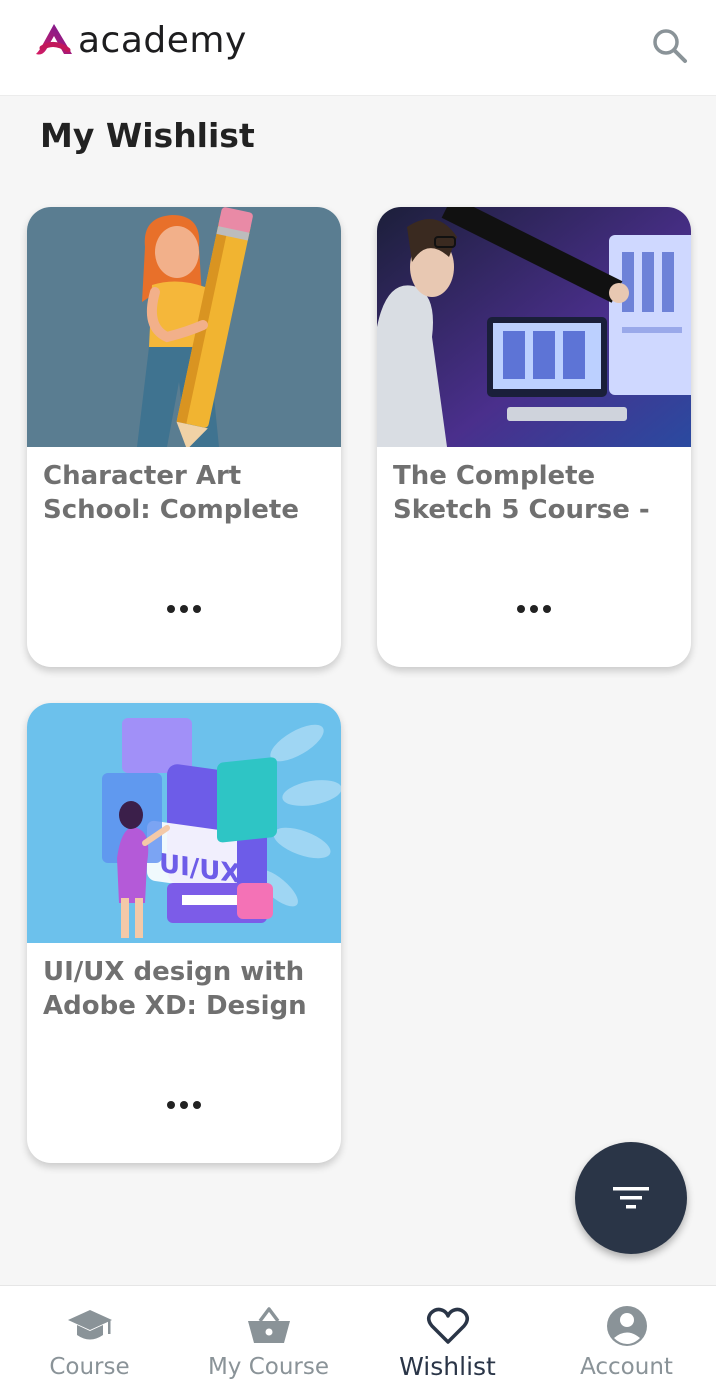  Describe the element at coordinates (447, 1325) in the screenshot. I see `heart-icon` at that location.